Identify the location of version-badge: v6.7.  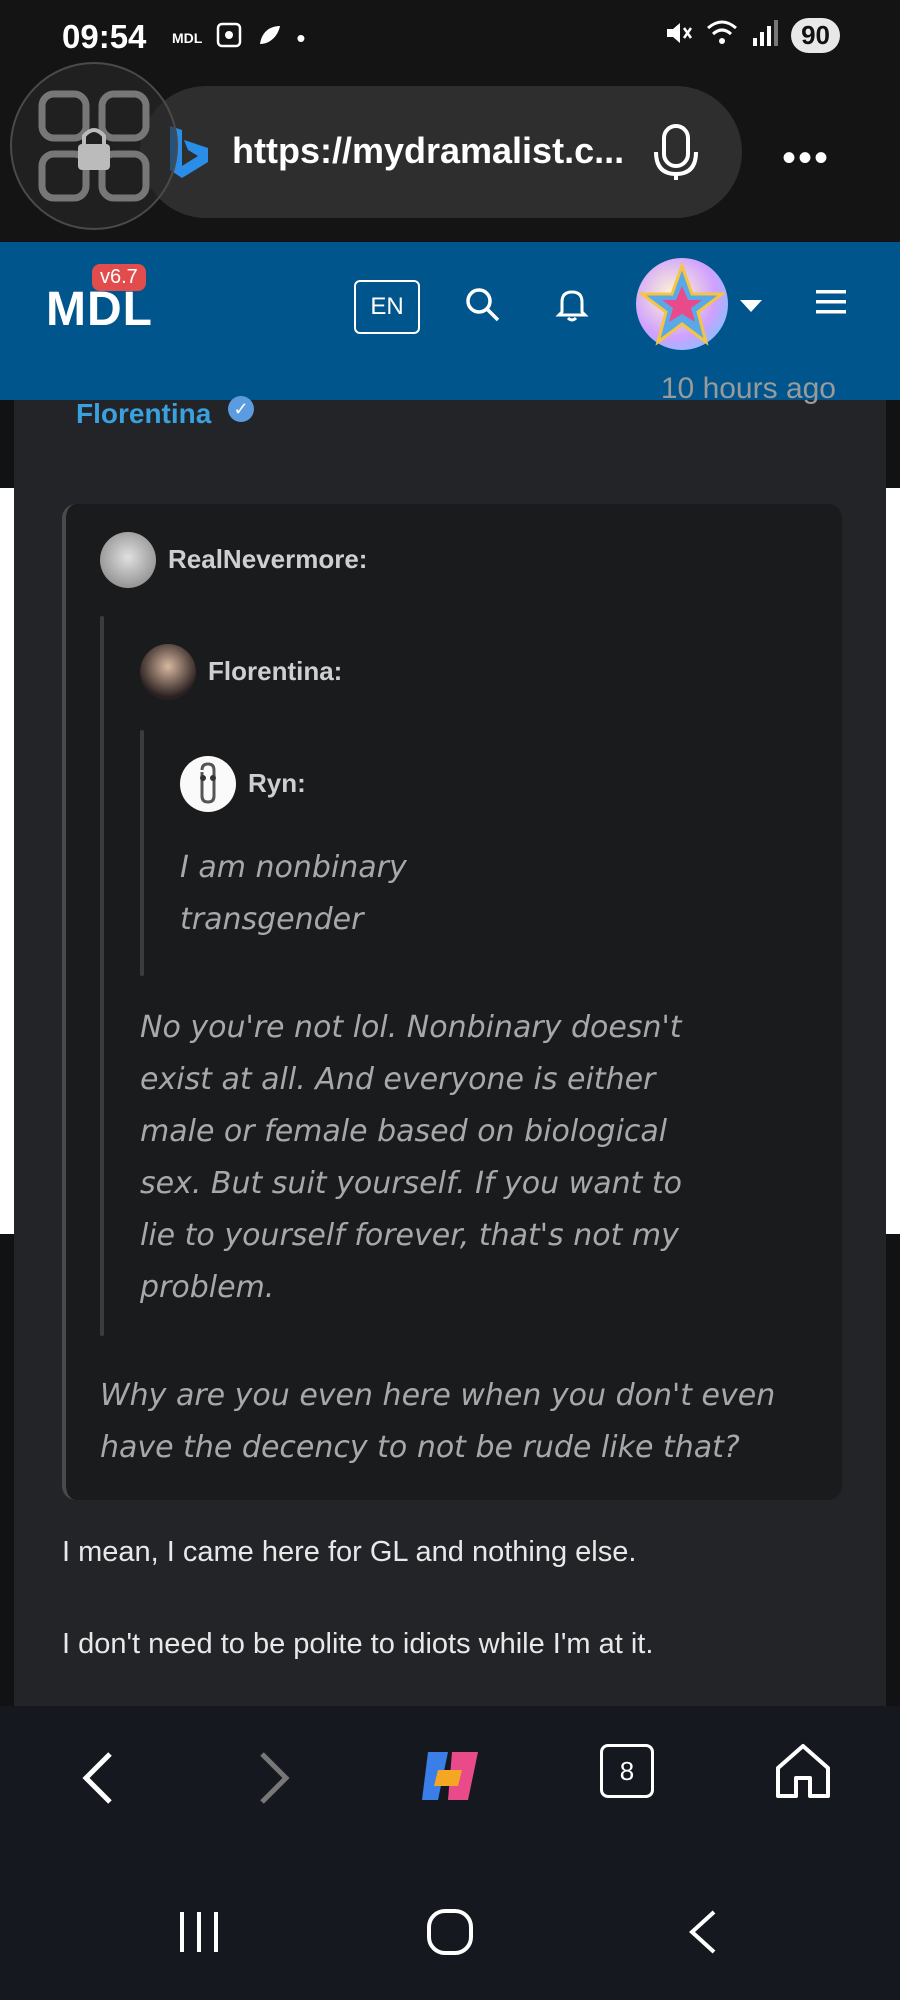
(119, 277).